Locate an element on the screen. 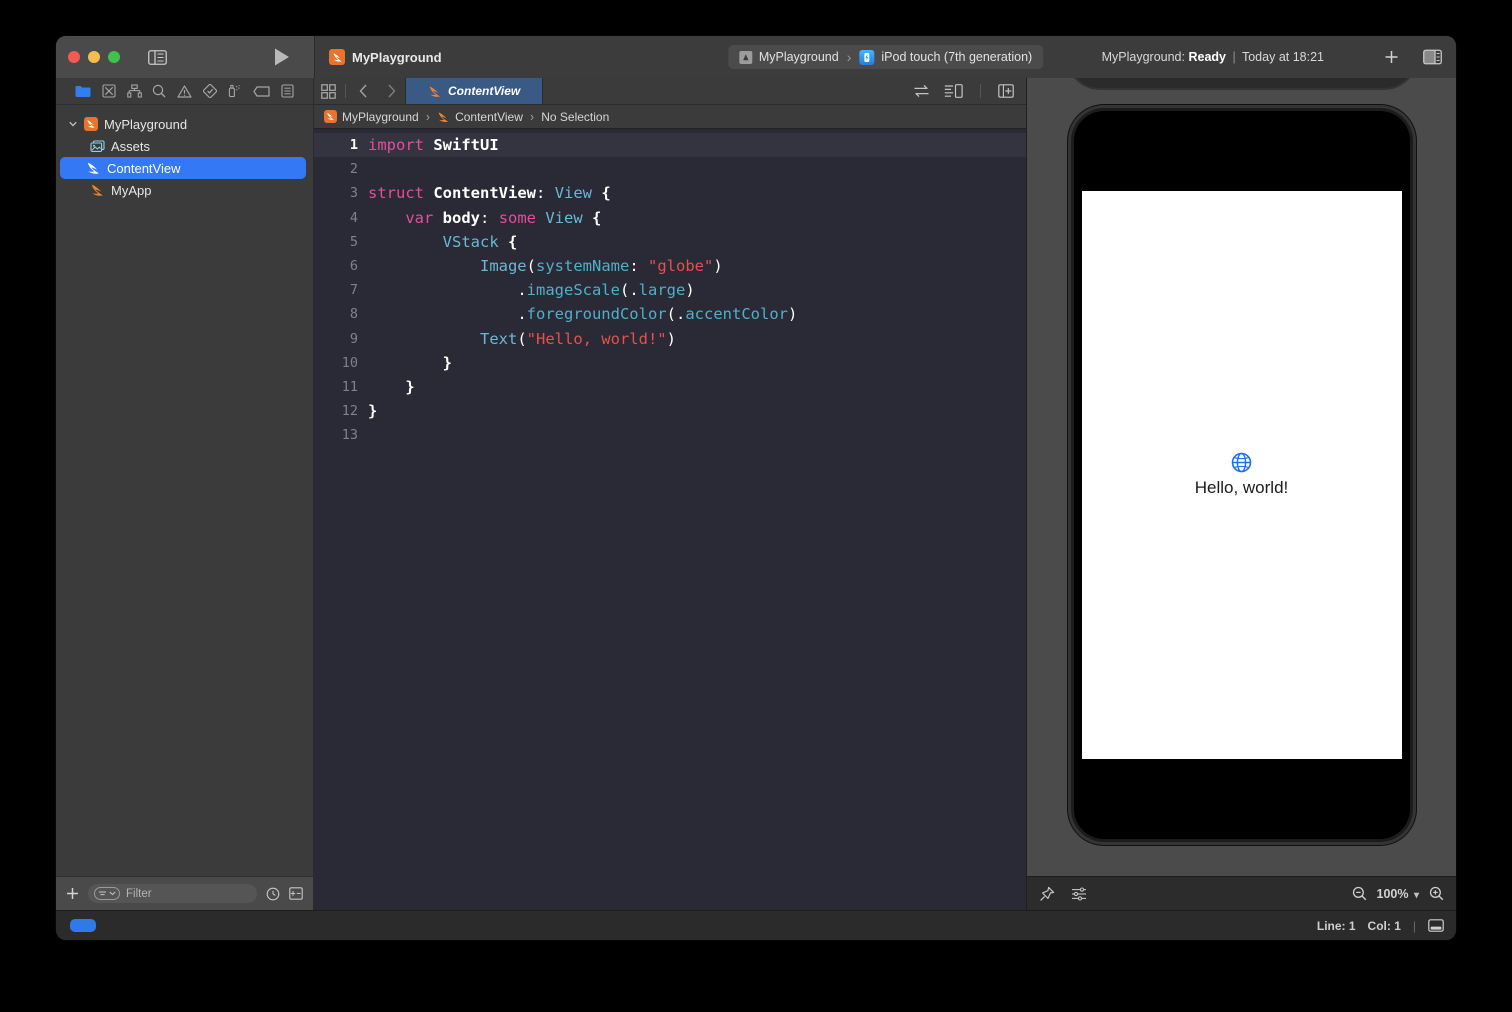 The image size is (1512, 1012). code-line: 13 is located at coordinates (670, 435).